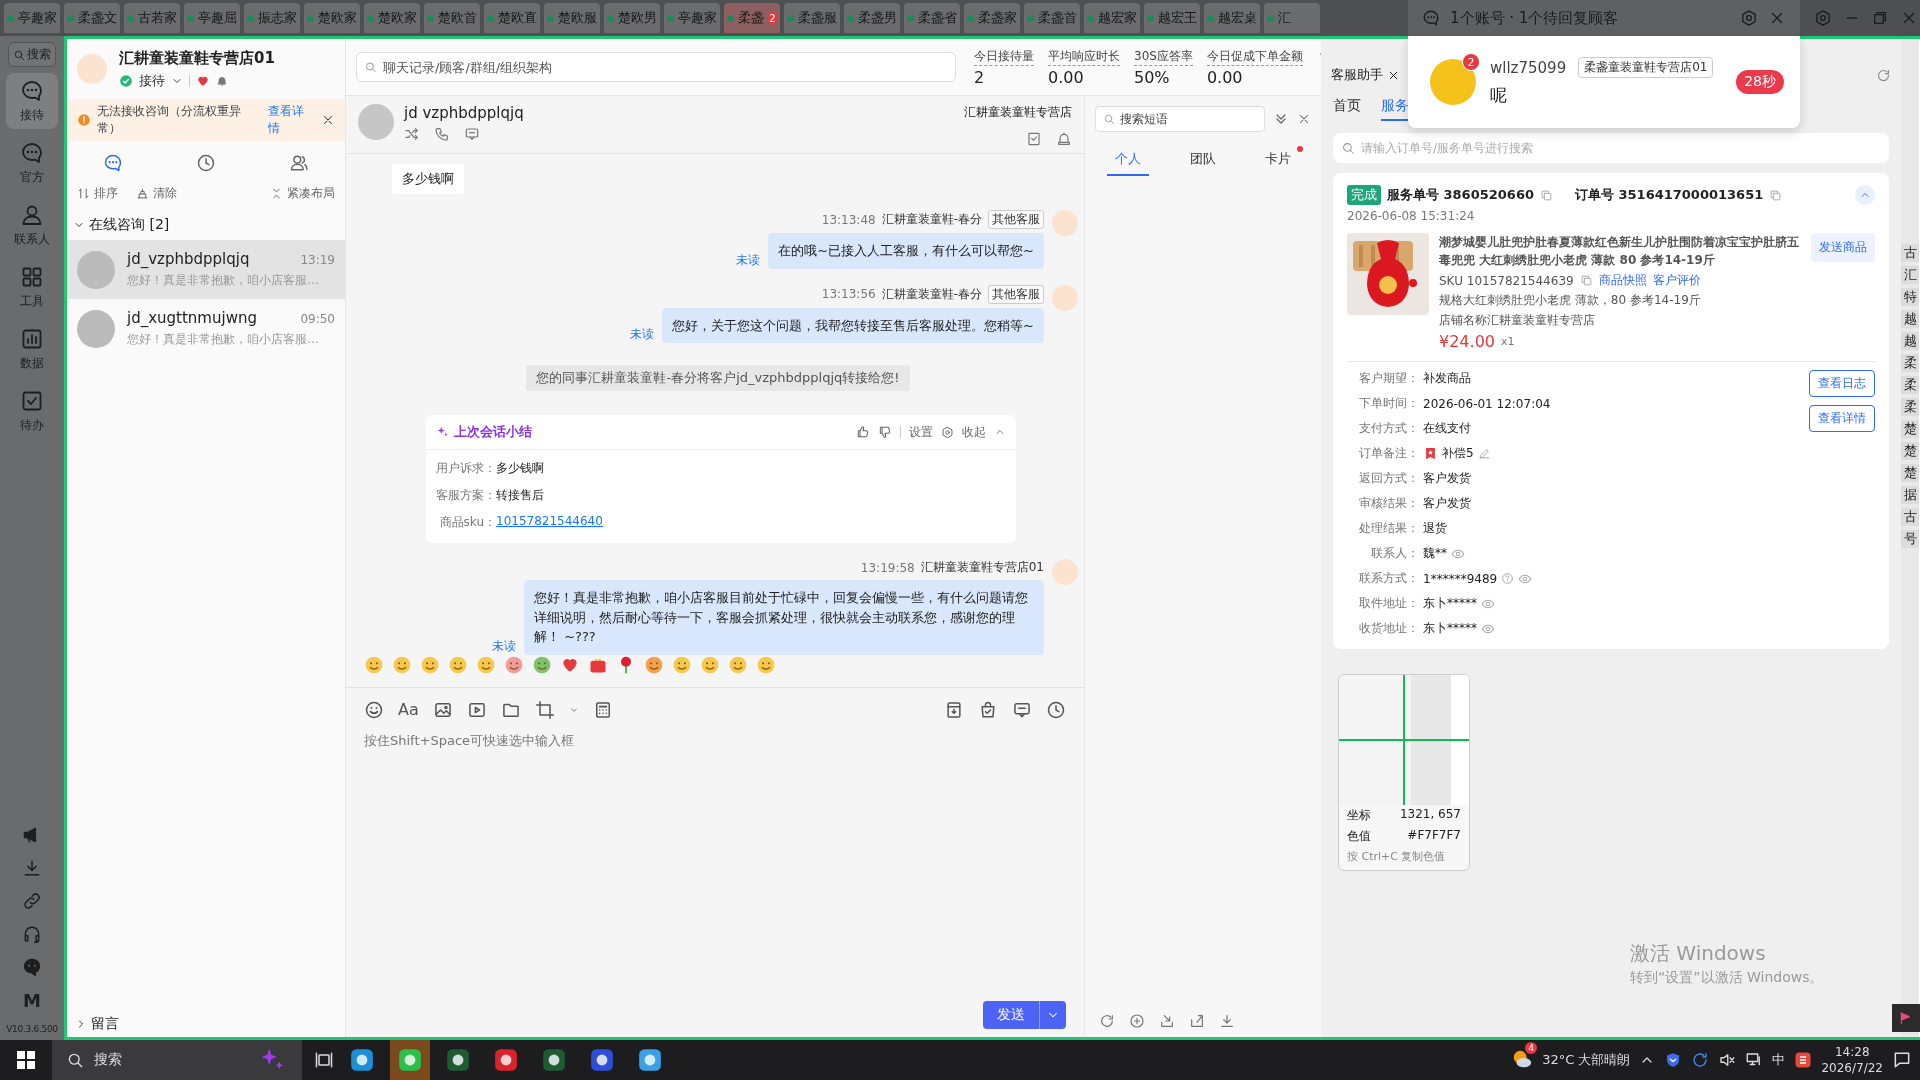 This screenshot has width=1920, height=1080. Describe the element at coordinates (872, 18) in the screenshot. I see `shop-tab: 柔盏男` at that location.